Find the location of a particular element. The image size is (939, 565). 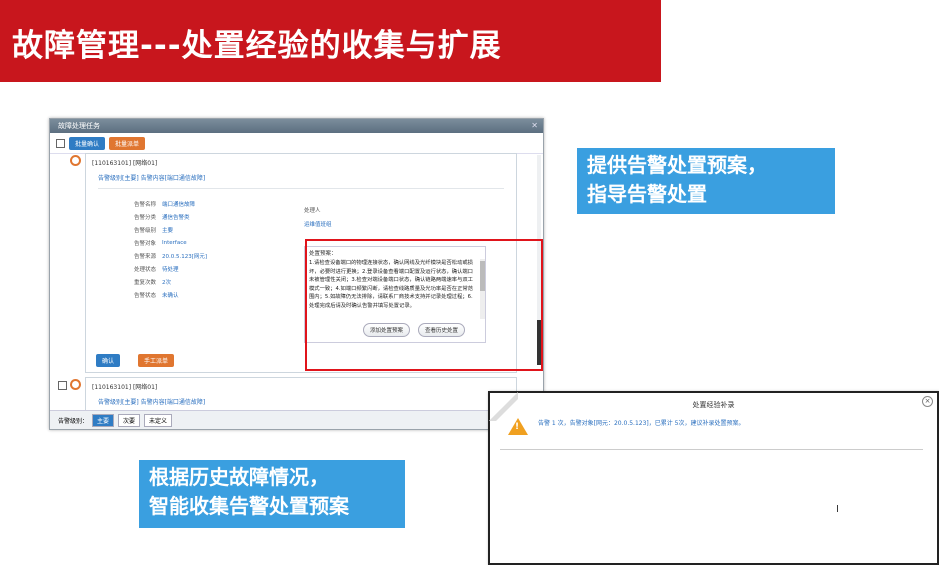

field-value: 待处理 is located at coordinates (170, 269).